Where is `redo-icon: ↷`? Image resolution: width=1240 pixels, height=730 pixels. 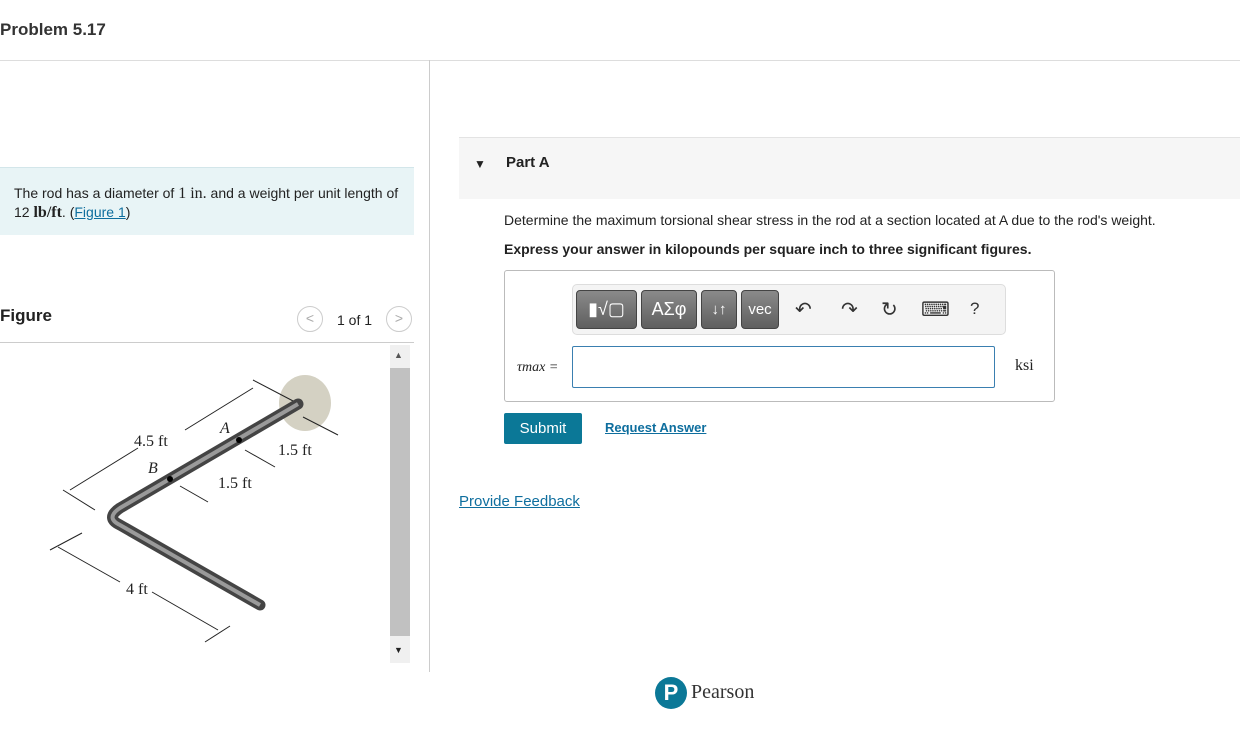
redo-icon: ↷ is located at coordinates (849, 309).